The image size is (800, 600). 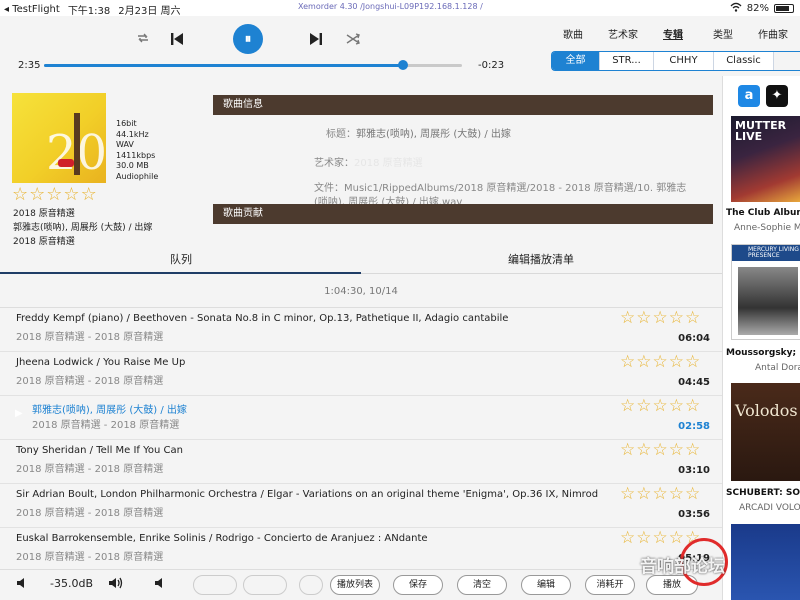 What do you see at coordinates (109, 410) in the screenshot?
I see `track-title: 郭雅志(唢呐), 周展彤 (大鼓) / 出嫁` at bounding box center [109, 410].